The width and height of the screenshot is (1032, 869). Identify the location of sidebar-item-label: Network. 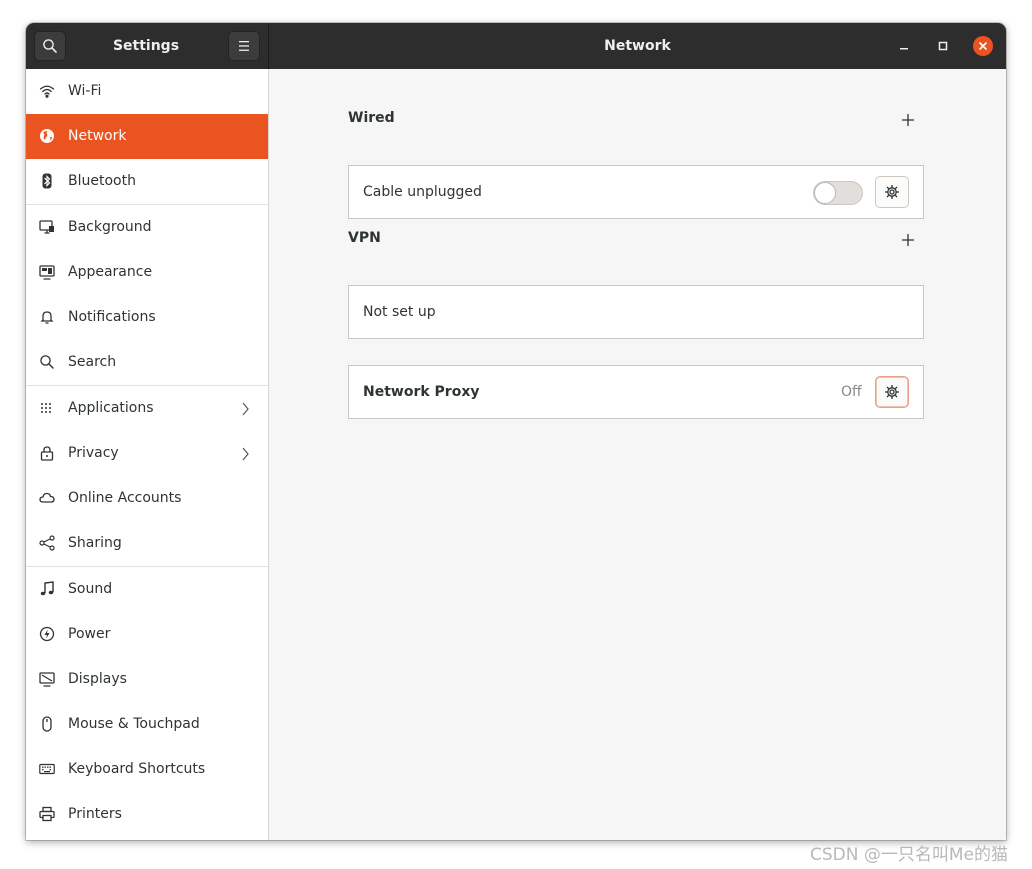
(97, 136).